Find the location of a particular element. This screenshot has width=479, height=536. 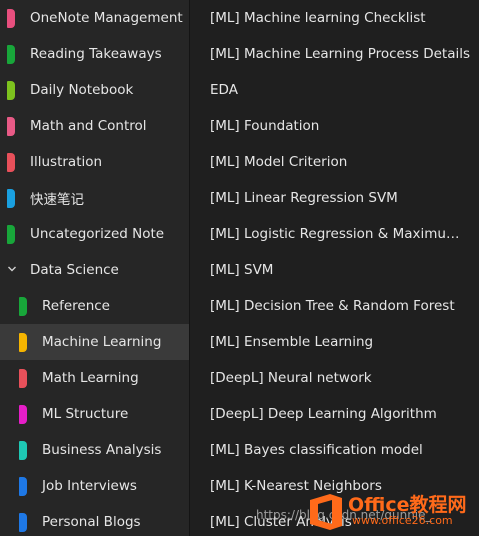

subsection-item-ml-structure: ML Structure is located at coordinates (94, 414).